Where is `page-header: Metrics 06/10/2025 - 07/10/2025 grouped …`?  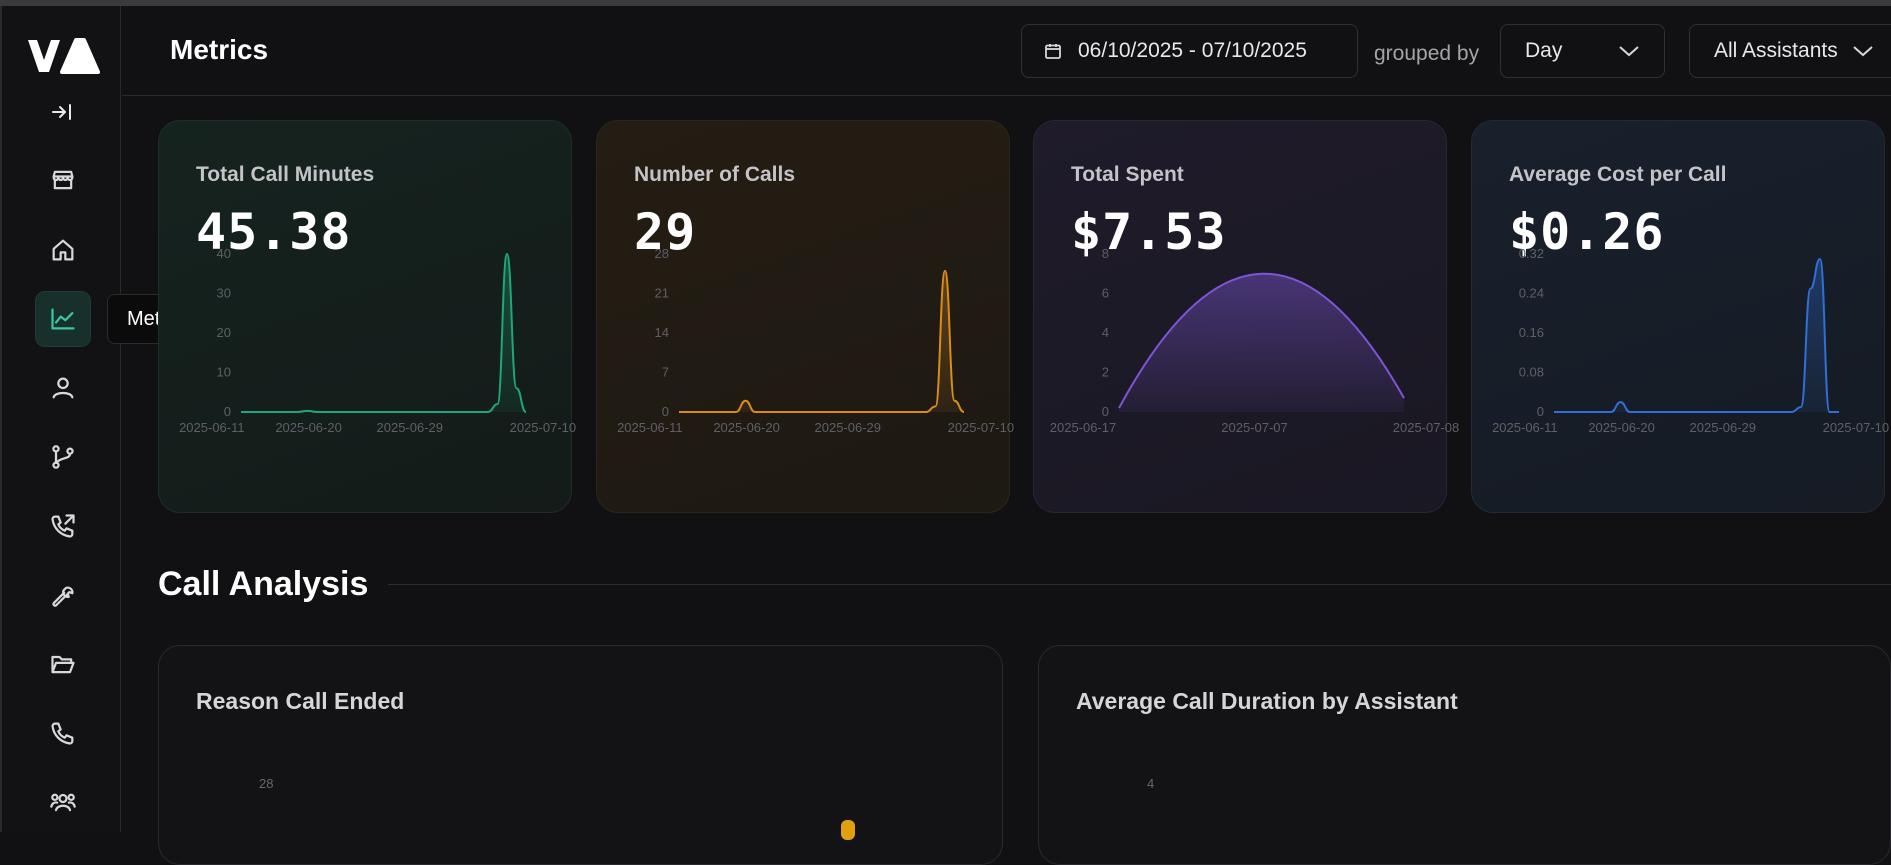 page-header: Metrics 06/10/2025 - 07/10/2025 grouped … is located at coordinates (1006, 51).